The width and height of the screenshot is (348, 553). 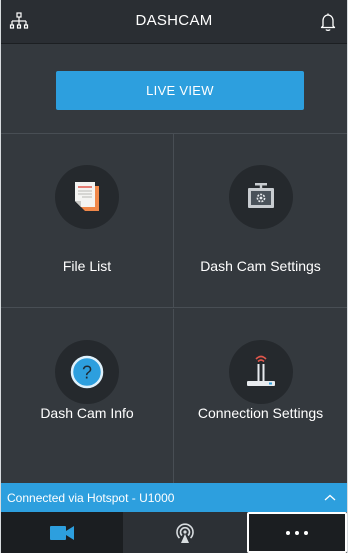 I want to click on tab-camera, so click(x=62, y=532).